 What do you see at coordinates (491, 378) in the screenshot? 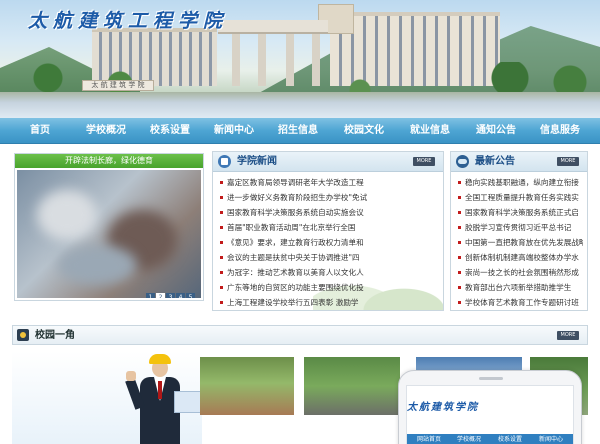
I see `phone-speaker` at bounding box center [491, 378].